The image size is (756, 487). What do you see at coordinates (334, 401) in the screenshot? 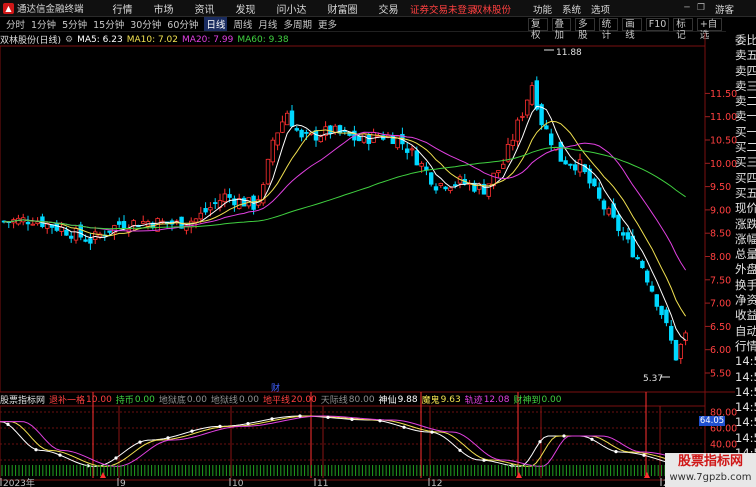
I see `indicator-item-label-5: 天际线` at bounding box center [334, 401].